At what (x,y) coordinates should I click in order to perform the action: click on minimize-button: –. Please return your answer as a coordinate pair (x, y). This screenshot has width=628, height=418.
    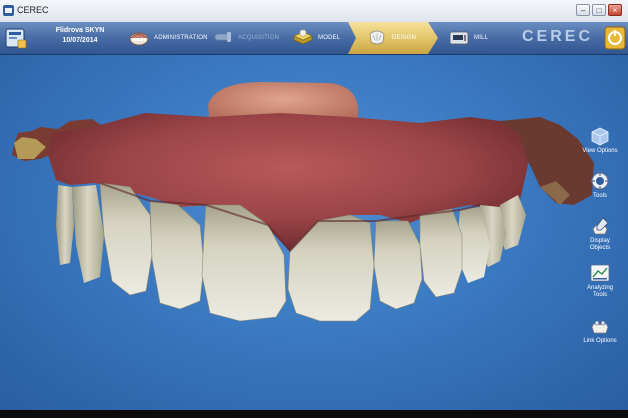
    Looking at the image, I should click on (583, 10).